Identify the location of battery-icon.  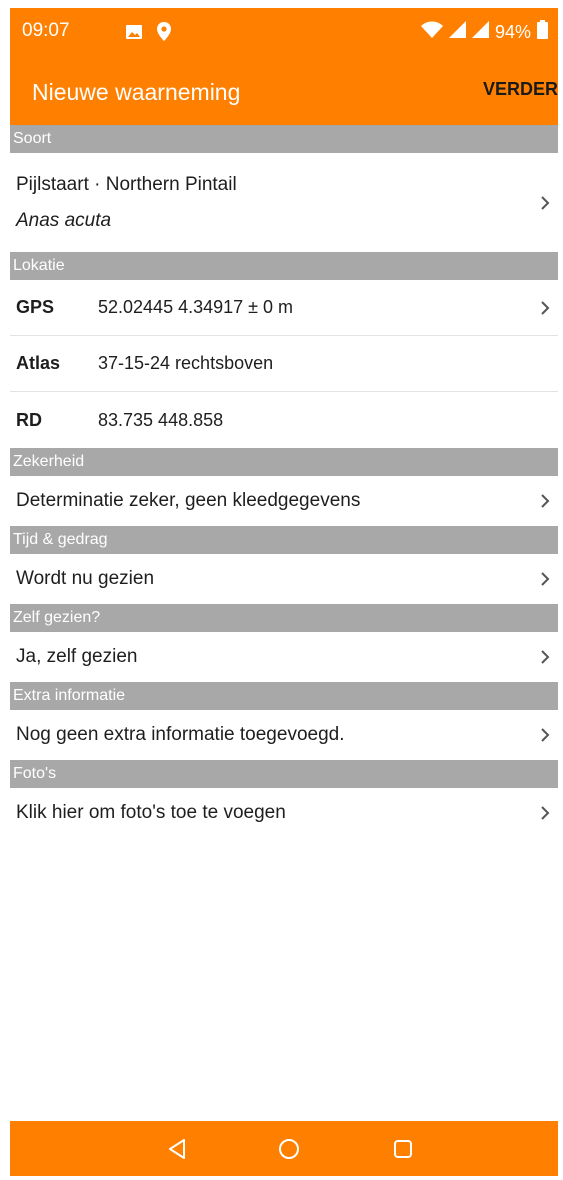
(542, 32).